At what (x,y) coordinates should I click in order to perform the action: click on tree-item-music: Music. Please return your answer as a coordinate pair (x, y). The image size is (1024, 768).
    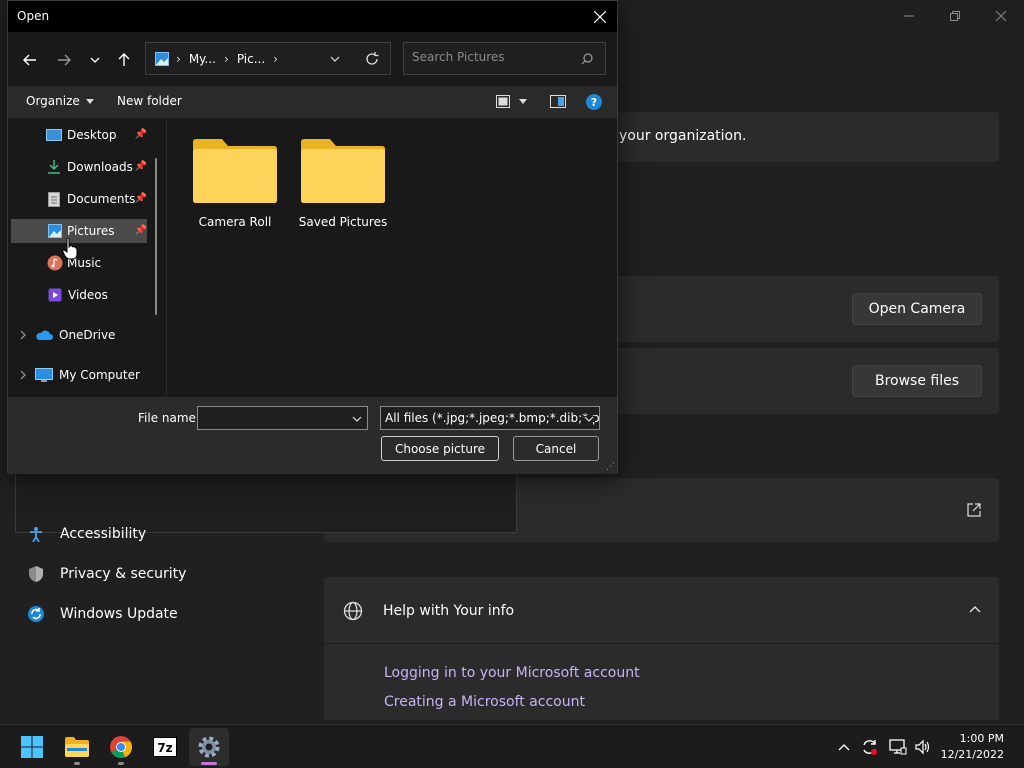
    Looking at the image, I should click on (79, 263).